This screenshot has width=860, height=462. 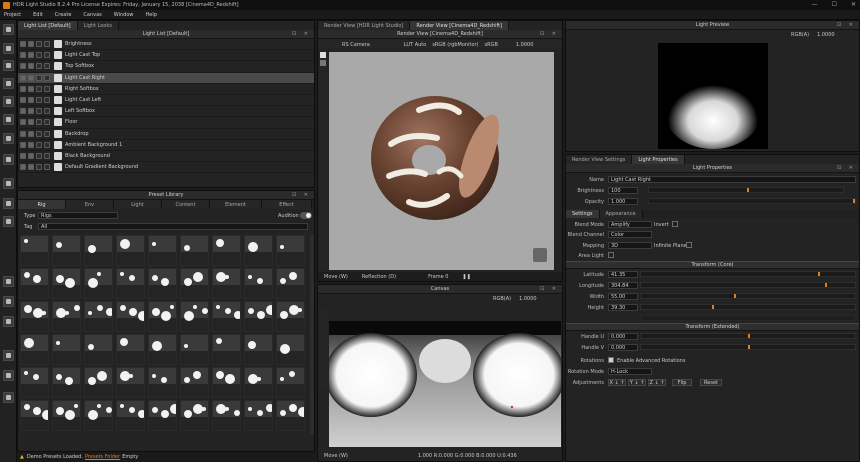 I want to click on tab-rig: Rig, so click(x=42, y=204).